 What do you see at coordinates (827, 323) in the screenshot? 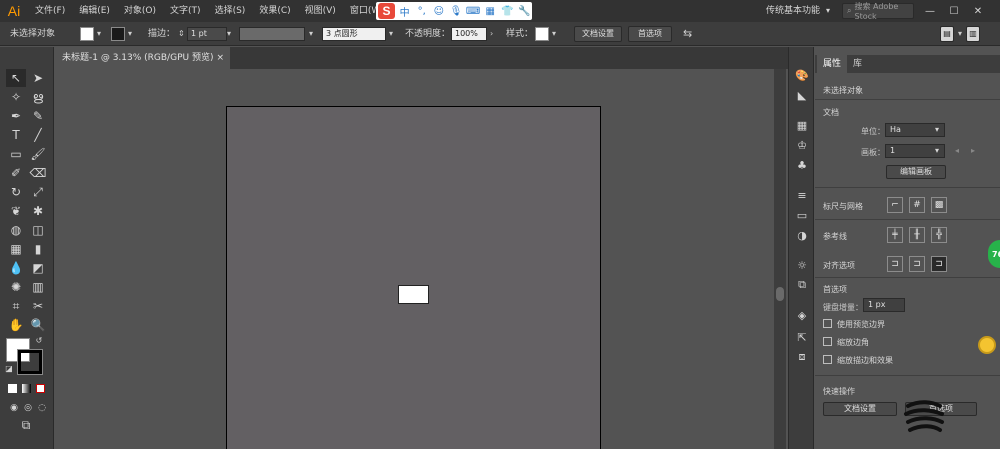
I see `use-preview-bounds-checkbox` at bounding box center [827, 323].